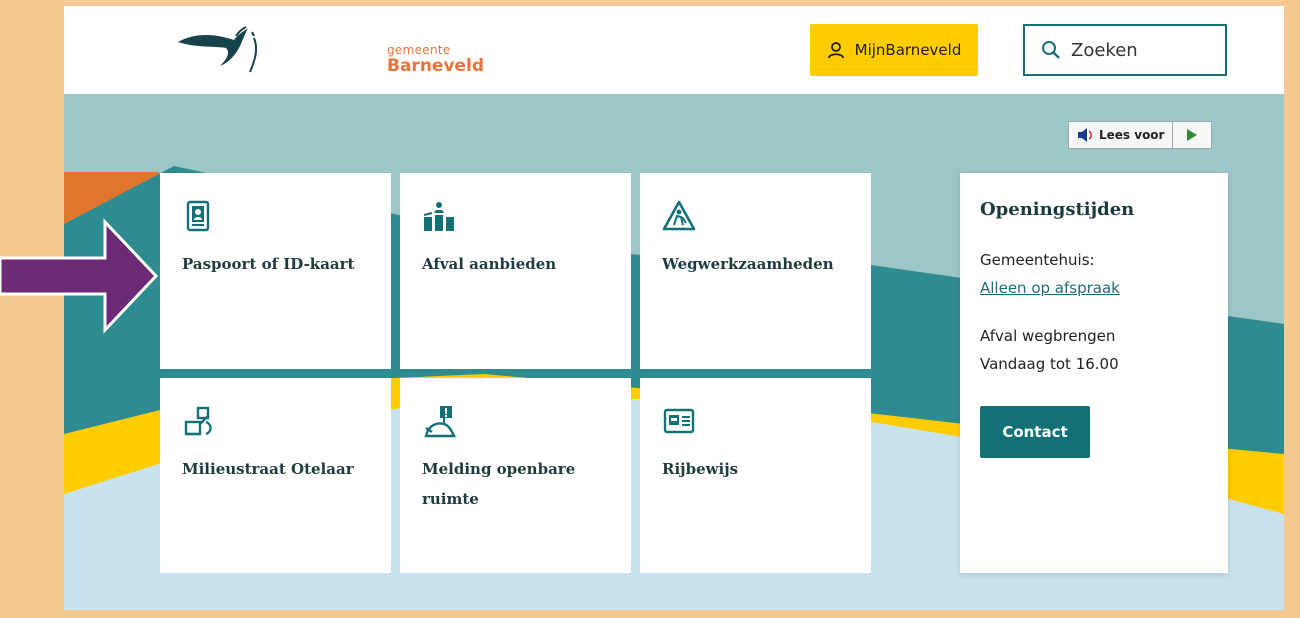 The height and width of the screenshot is (618, 1300). I want to click on tile-recycling-station: Milieustraat Otelaar, so click(275, 475).